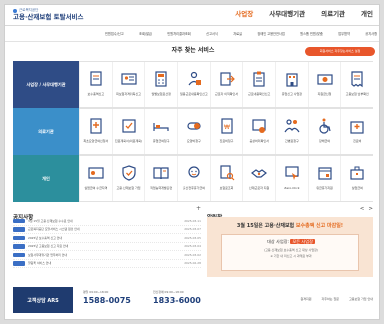 The image size is (384, 324). What do you see at coordinates (178, 34) in the screenshot?
I see `subnav-item: 민원처리결과조회` at bounding box center [178, 34].